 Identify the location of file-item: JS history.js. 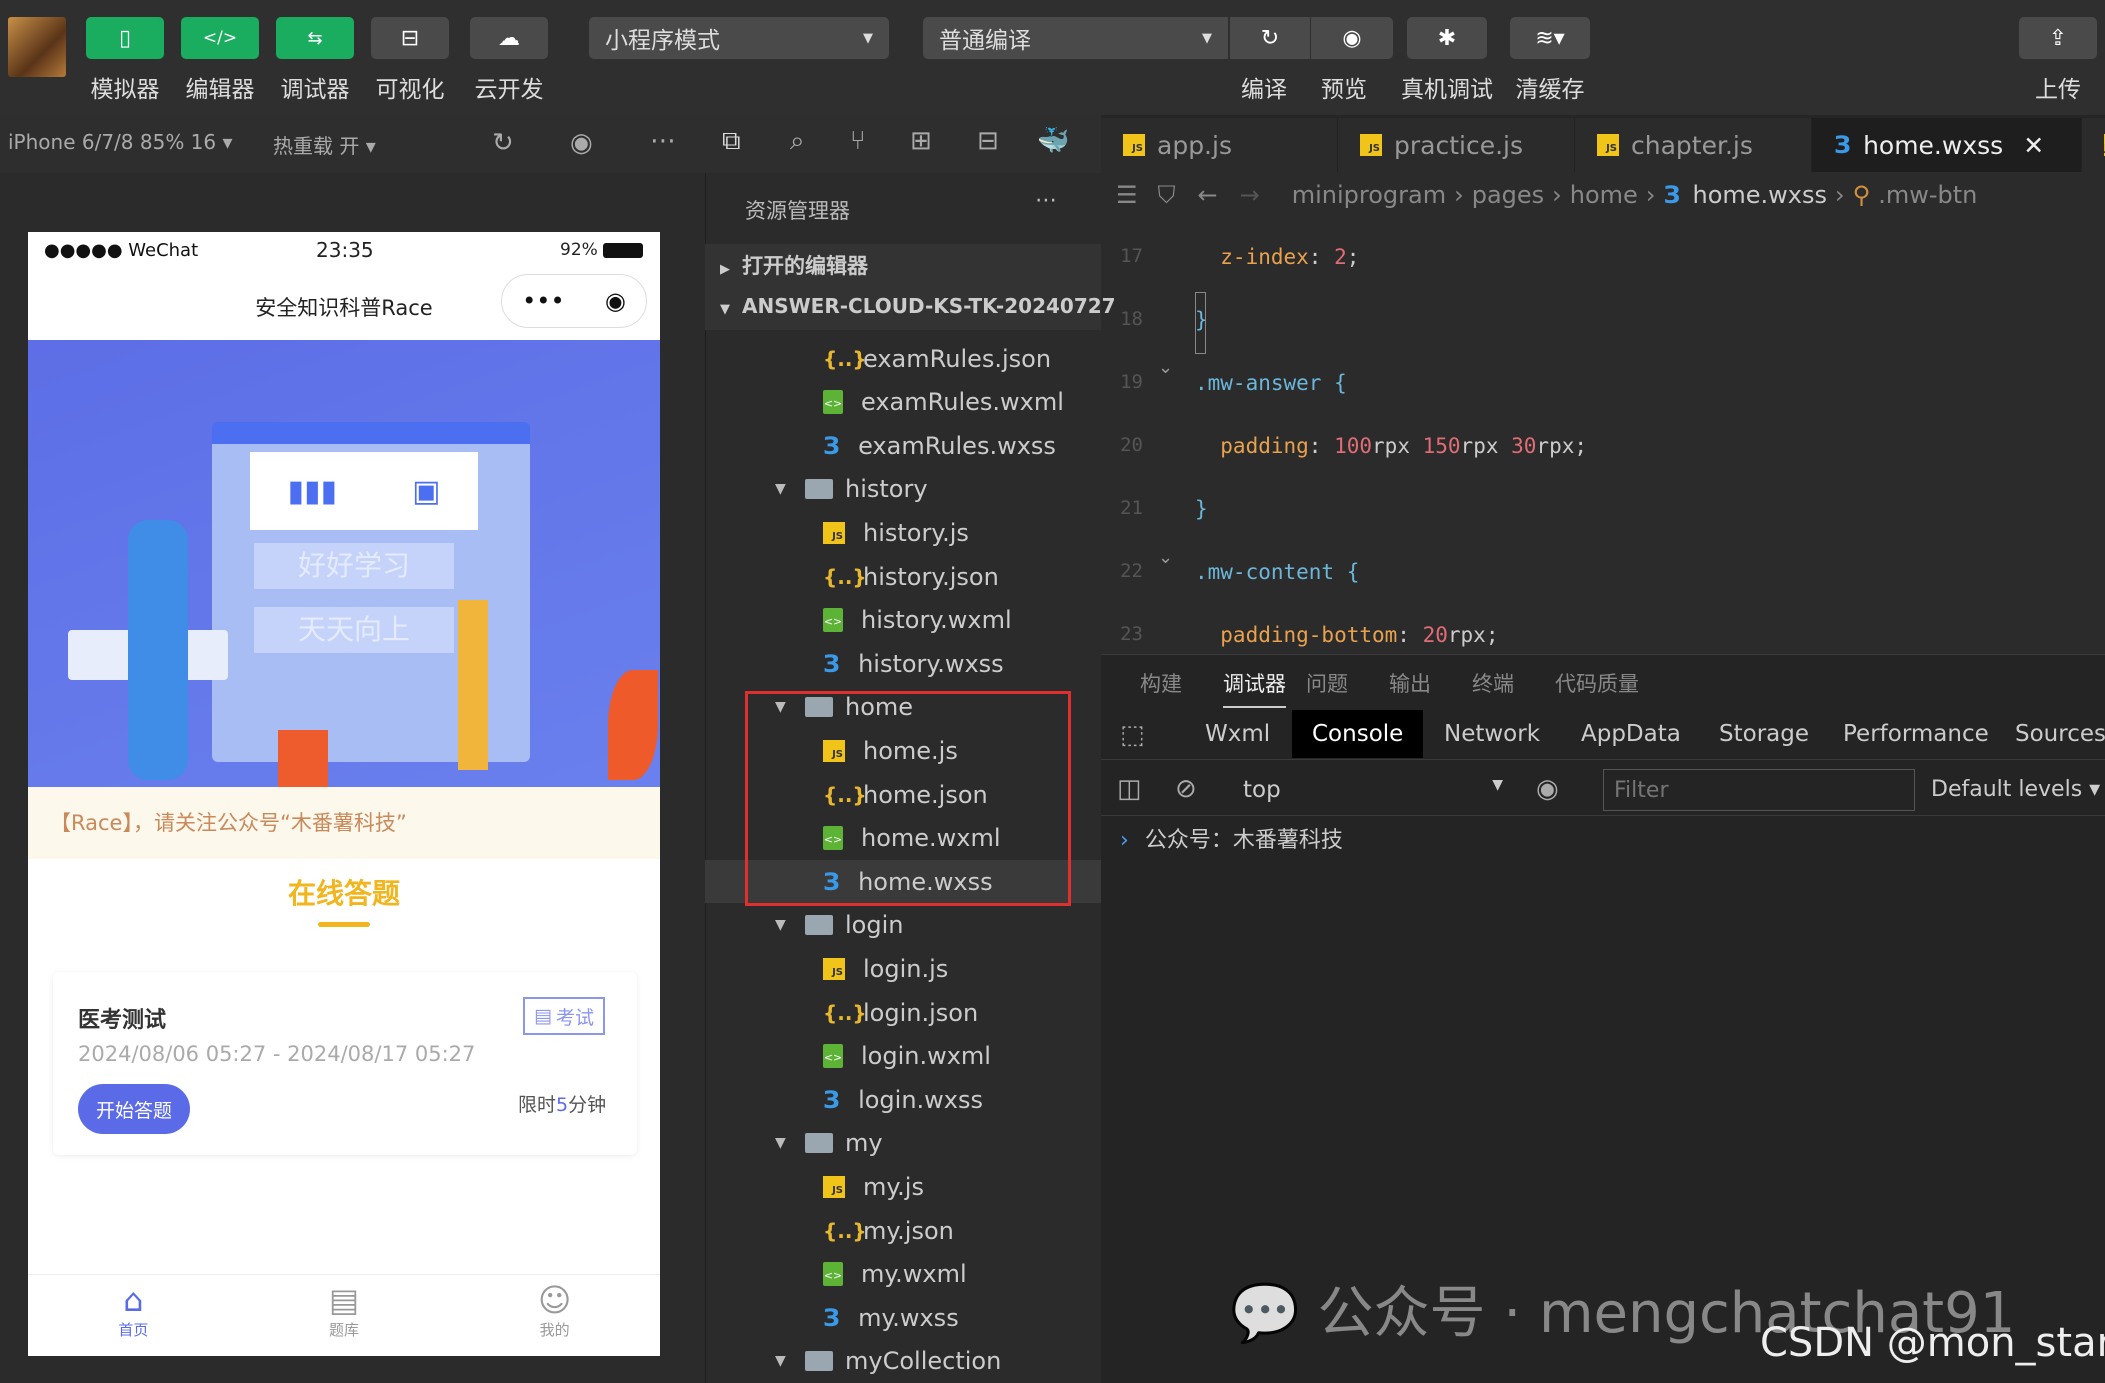
(903, 532).